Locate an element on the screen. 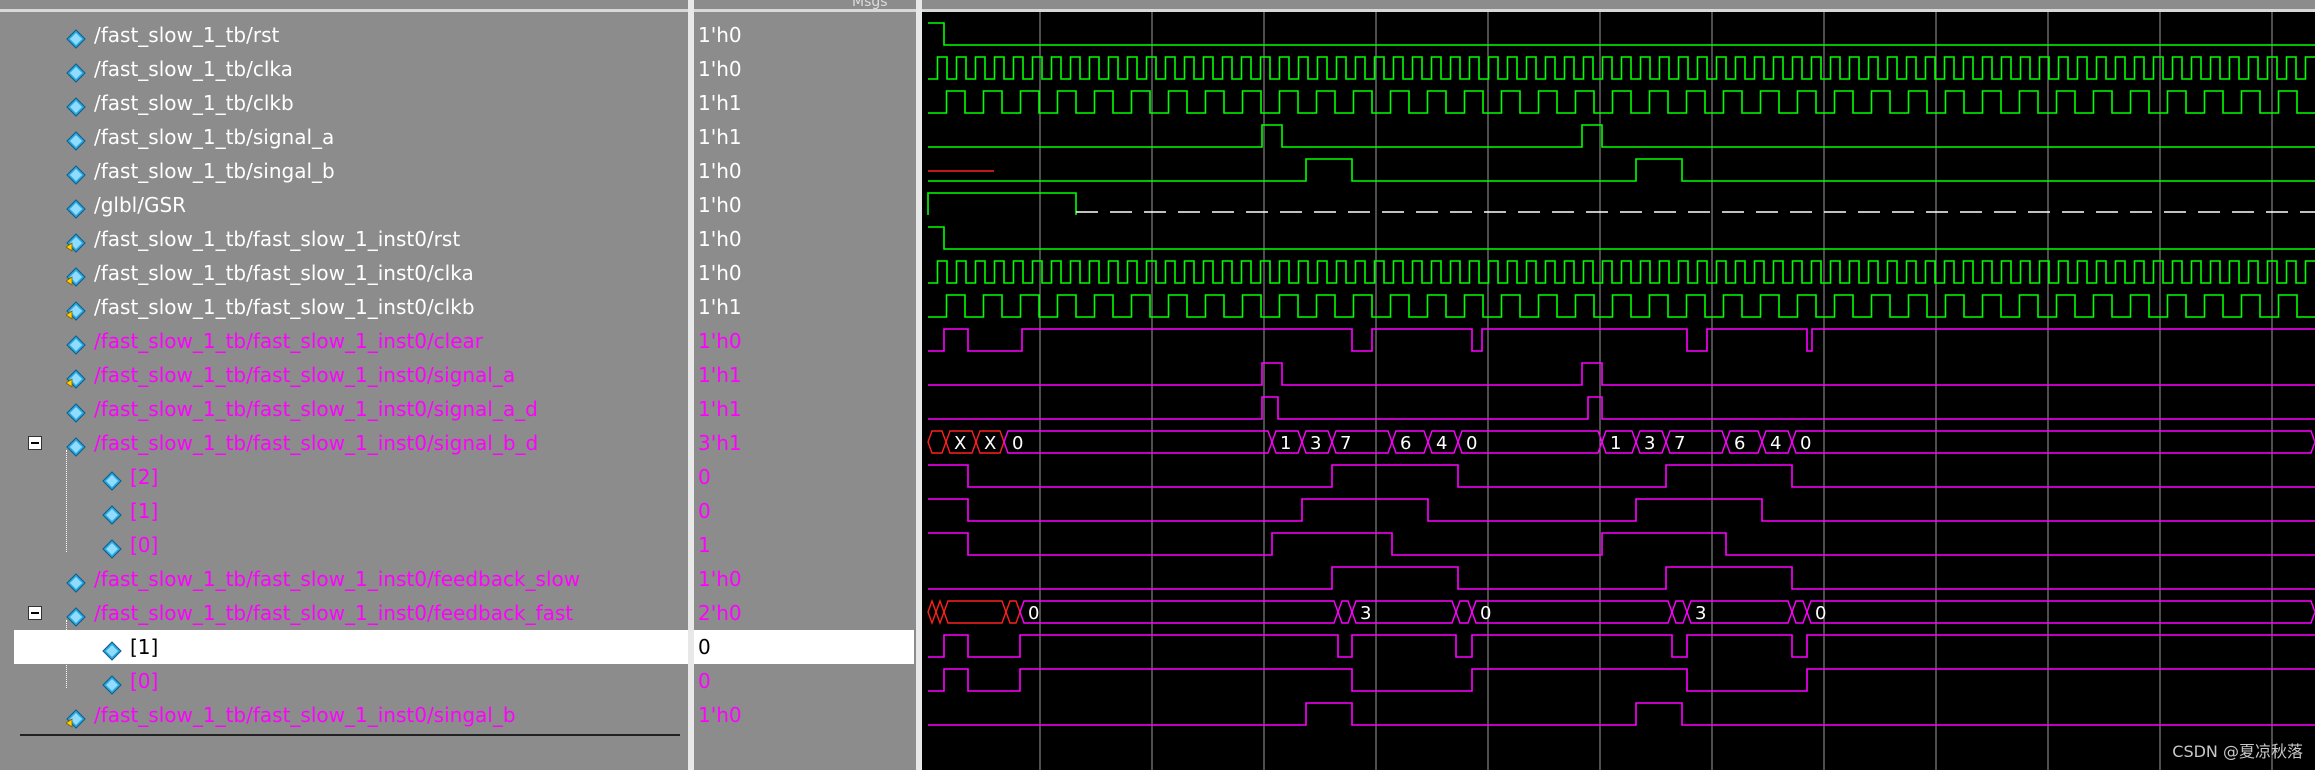  bus-value-label: 1 is located at coordinates (1615, 443).